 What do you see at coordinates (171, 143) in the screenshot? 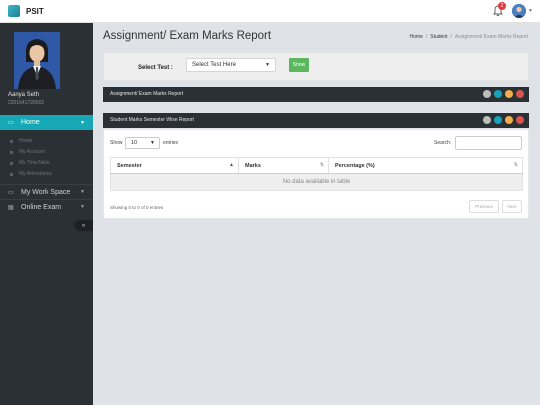
I see `entries-label: entries` at bounding box center [171, 143].